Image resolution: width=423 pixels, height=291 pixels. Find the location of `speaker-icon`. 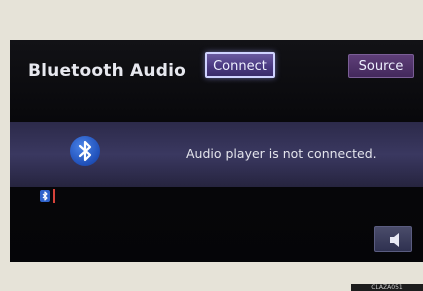

speaker-icon is located at coordinates (394, 240).